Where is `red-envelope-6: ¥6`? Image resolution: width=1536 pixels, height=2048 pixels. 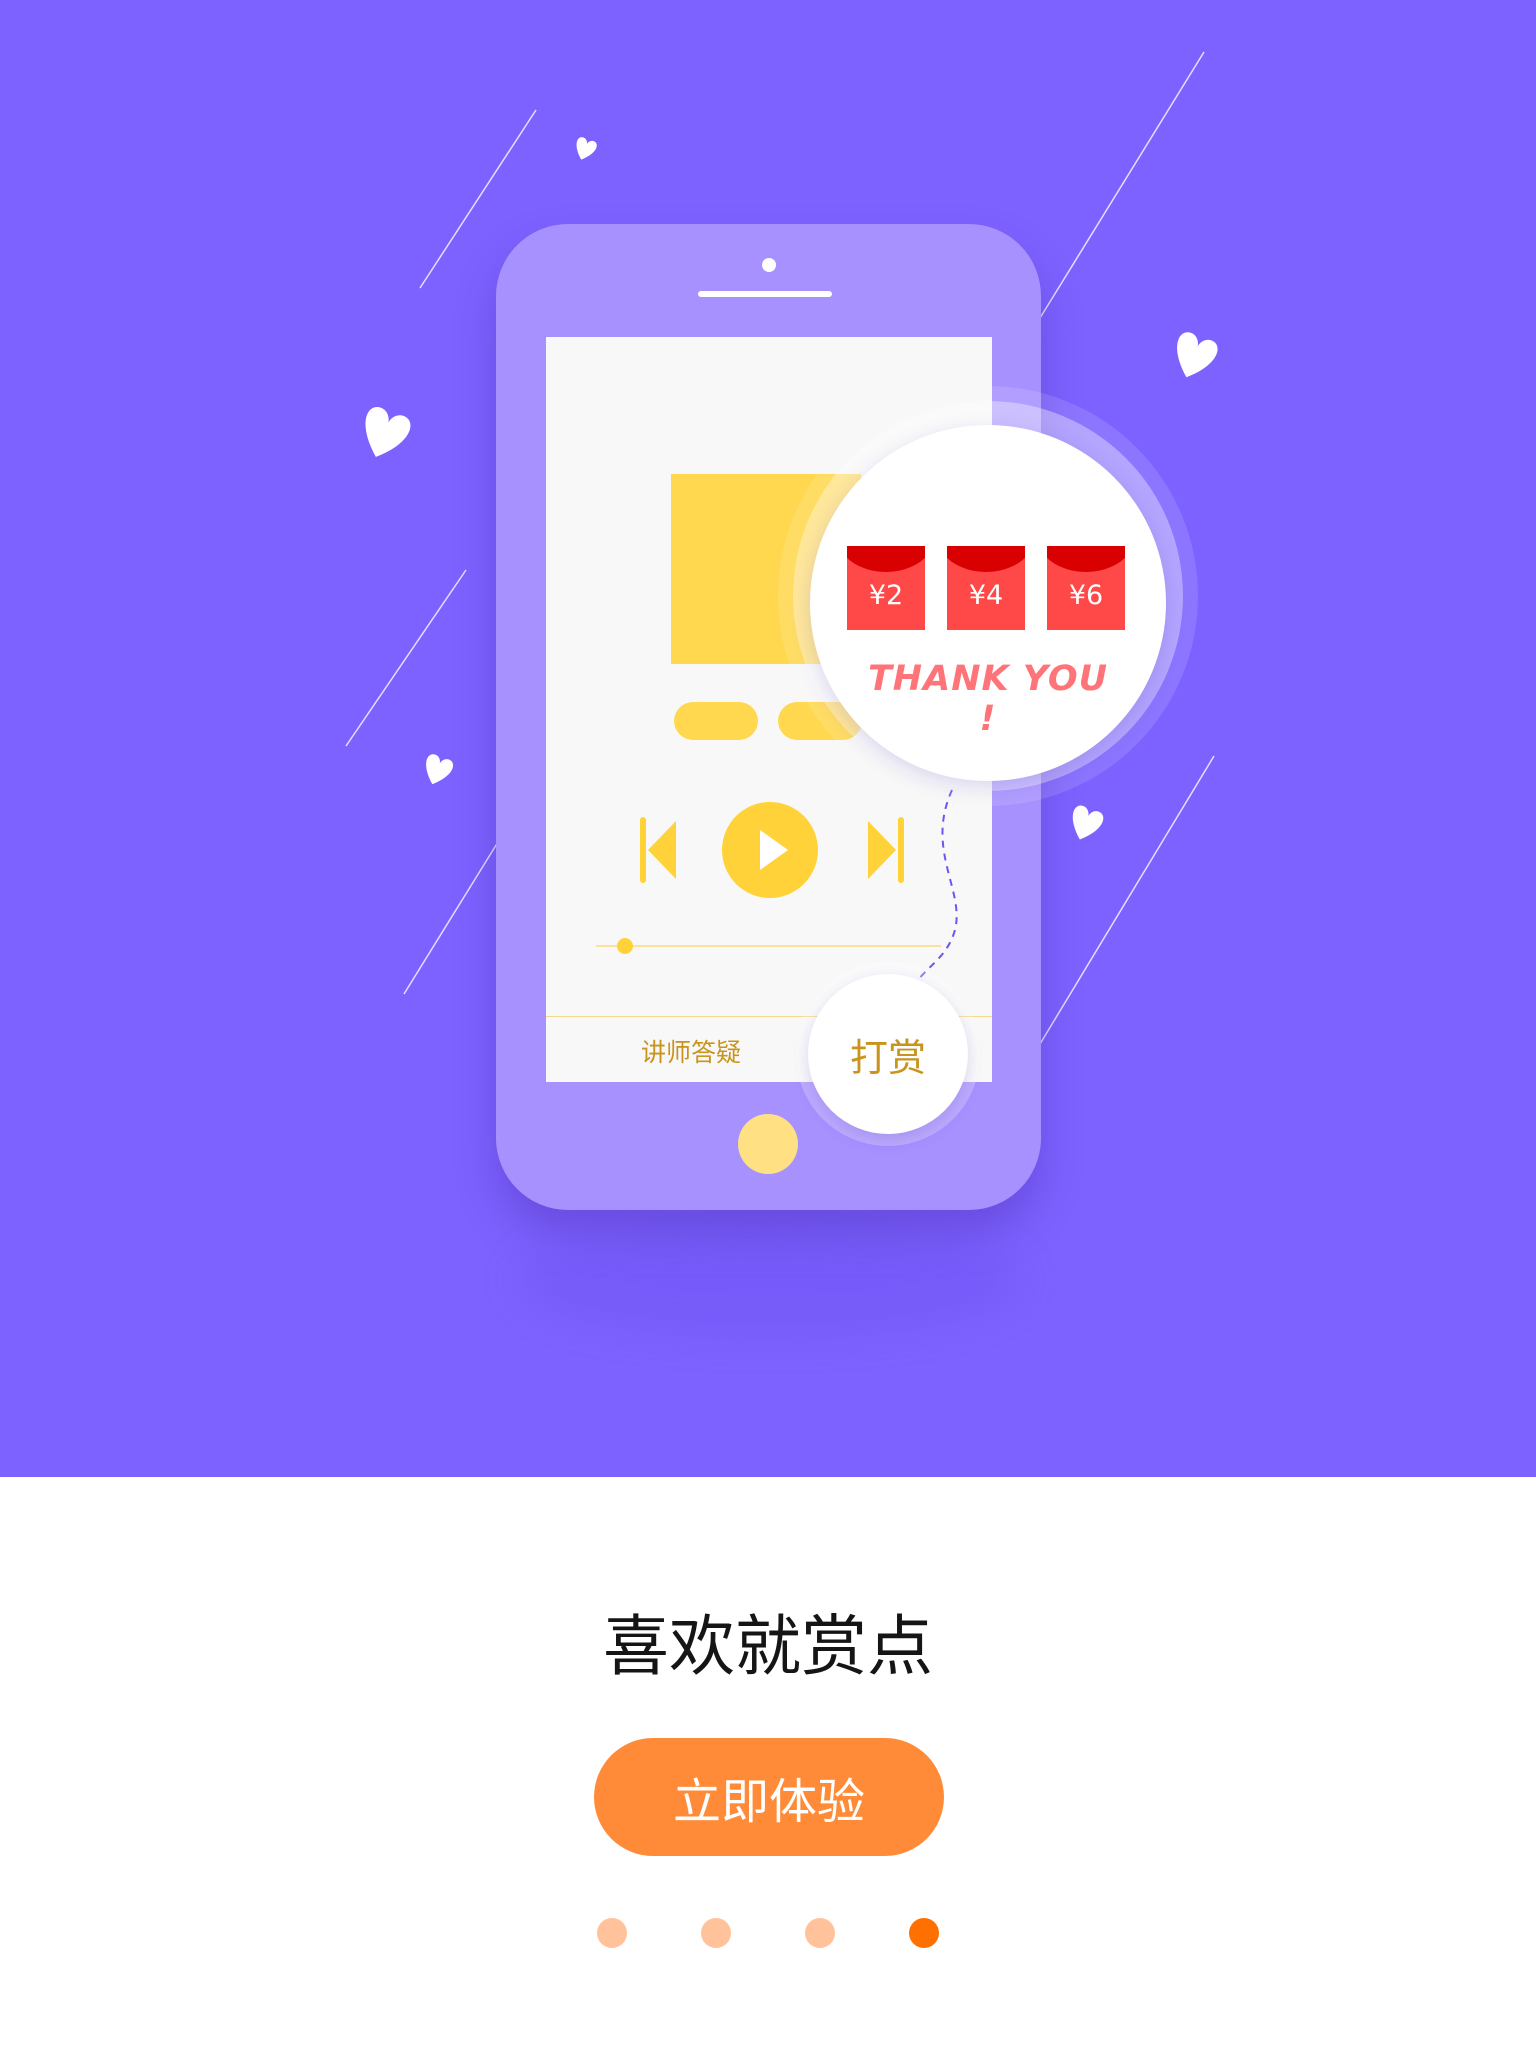 red-envelope-6: ¥6 is located at coordinates (1086, 588).